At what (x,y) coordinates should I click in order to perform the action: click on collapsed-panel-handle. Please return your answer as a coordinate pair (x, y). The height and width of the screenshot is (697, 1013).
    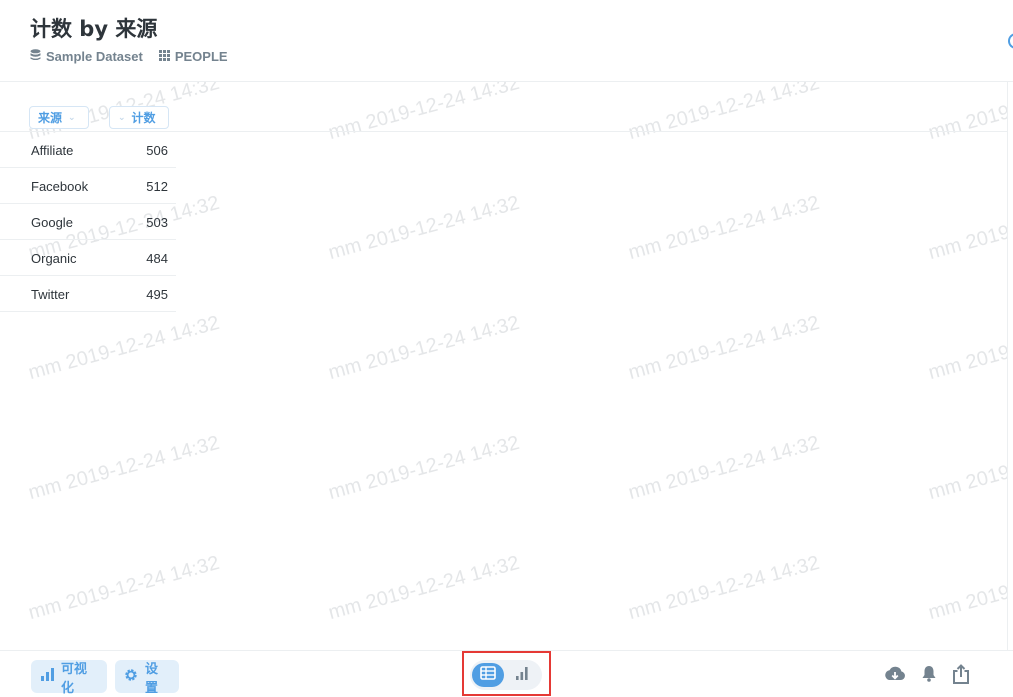
    Looking at the image, I should click on (1010, 41).